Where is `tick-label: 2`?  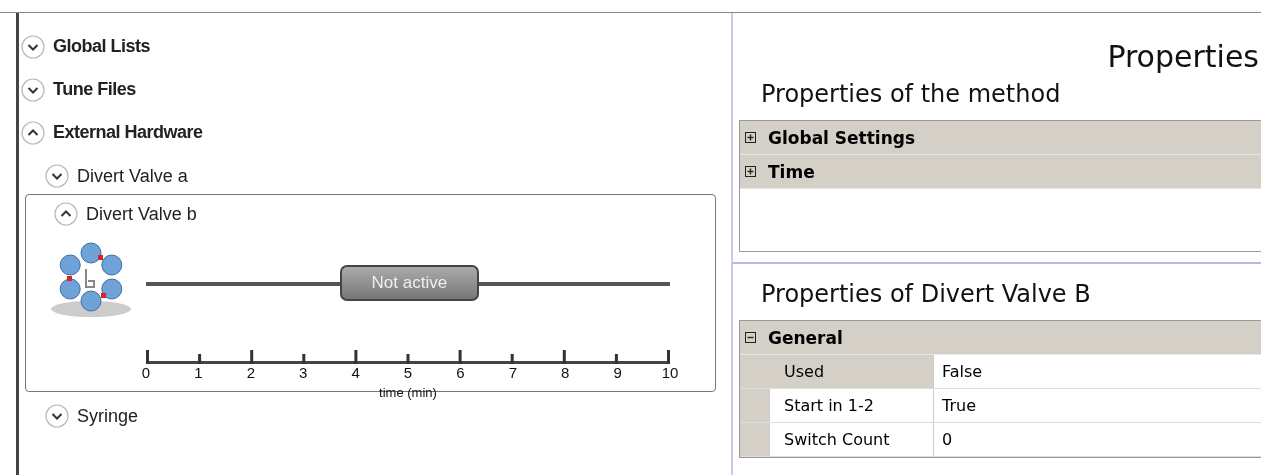 tick-label: 2 is located at coordinates (250, 372).